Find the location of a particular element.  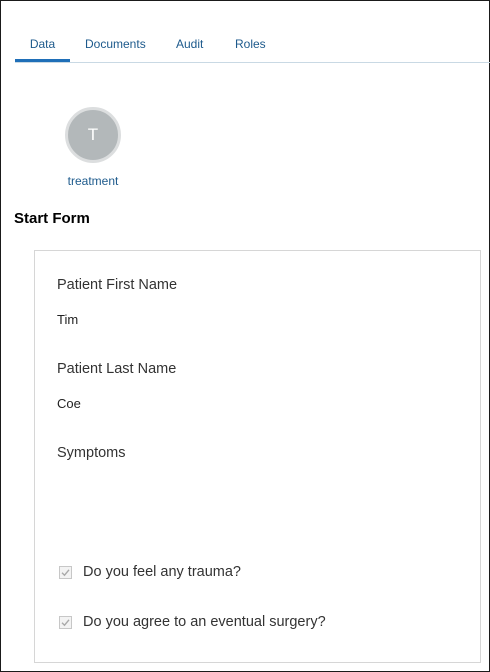

trauma-checkbox is located at coordinates (65, 572).